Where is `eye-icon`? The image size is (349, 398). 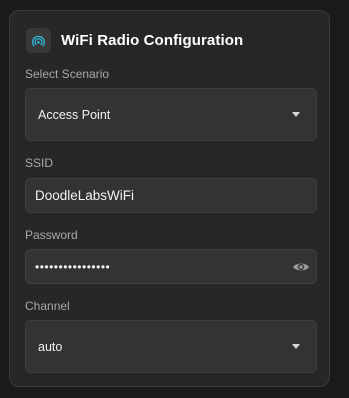
eye-icon is located at coordinates (301, 267).